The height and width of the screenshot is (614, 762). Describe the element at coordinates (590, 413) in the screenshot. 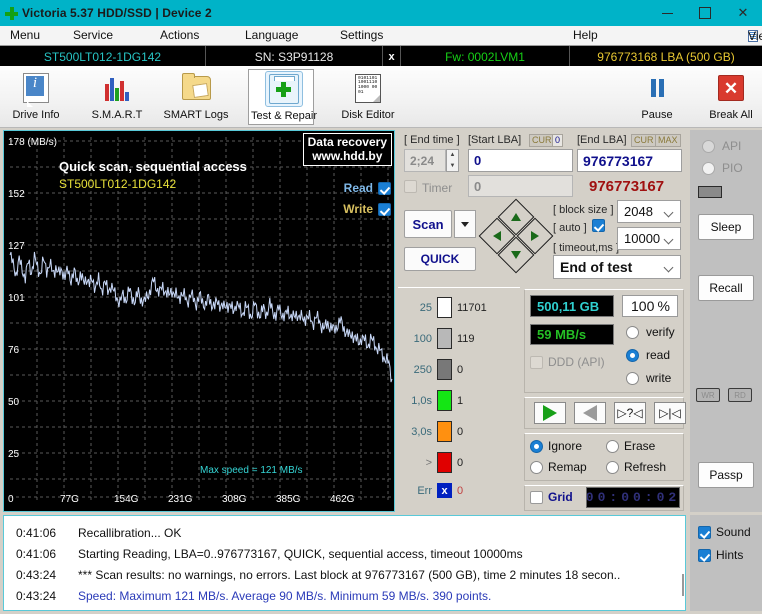

I see `rewind-button` at that location.